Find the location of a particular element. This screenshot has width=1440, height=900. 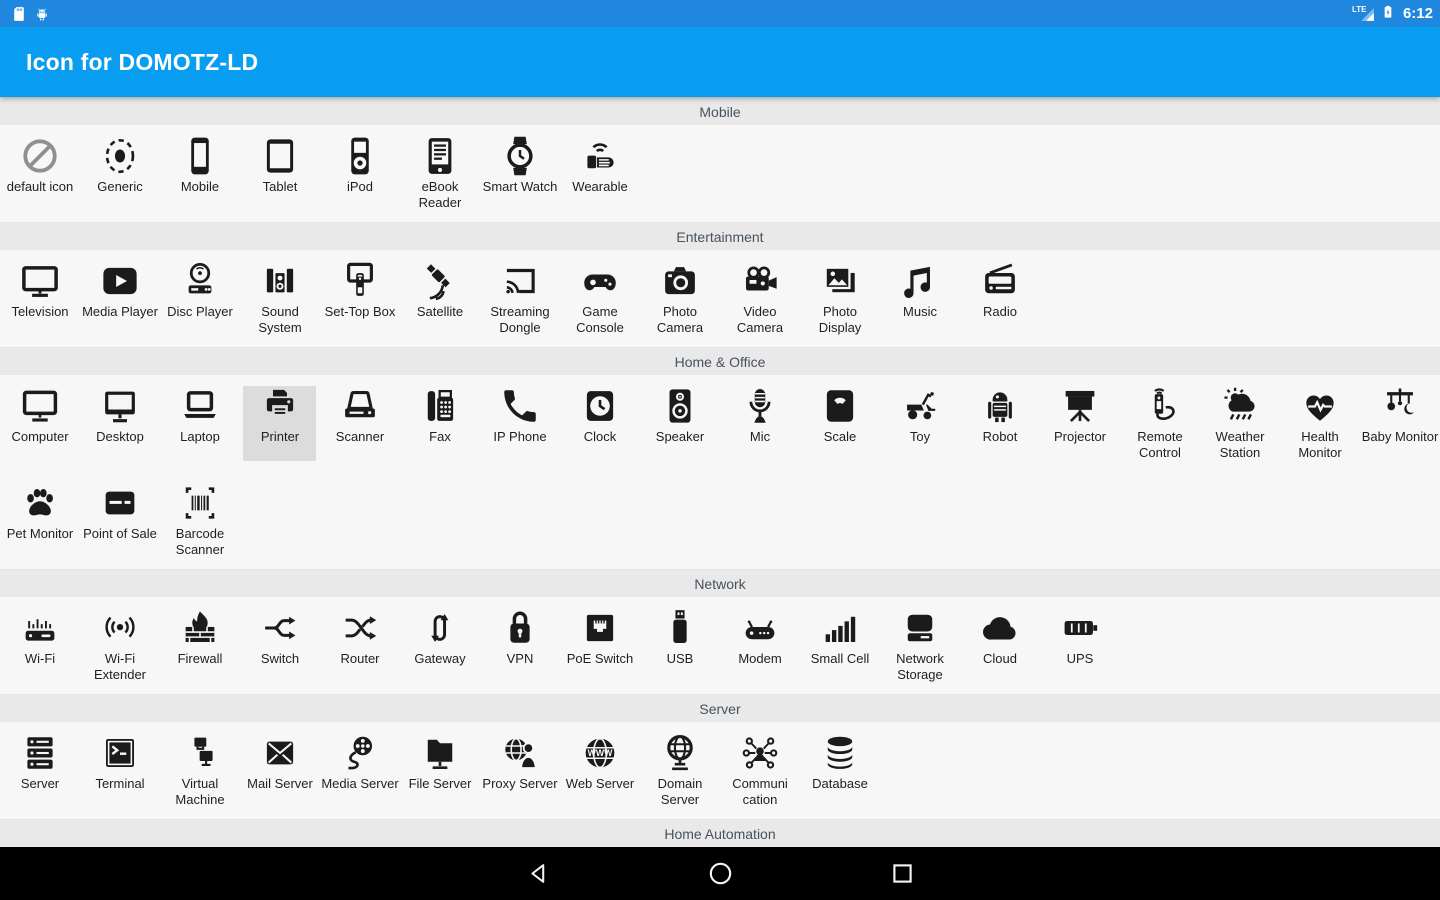

icon-option-music: Music is located at coordinates (920, 298).